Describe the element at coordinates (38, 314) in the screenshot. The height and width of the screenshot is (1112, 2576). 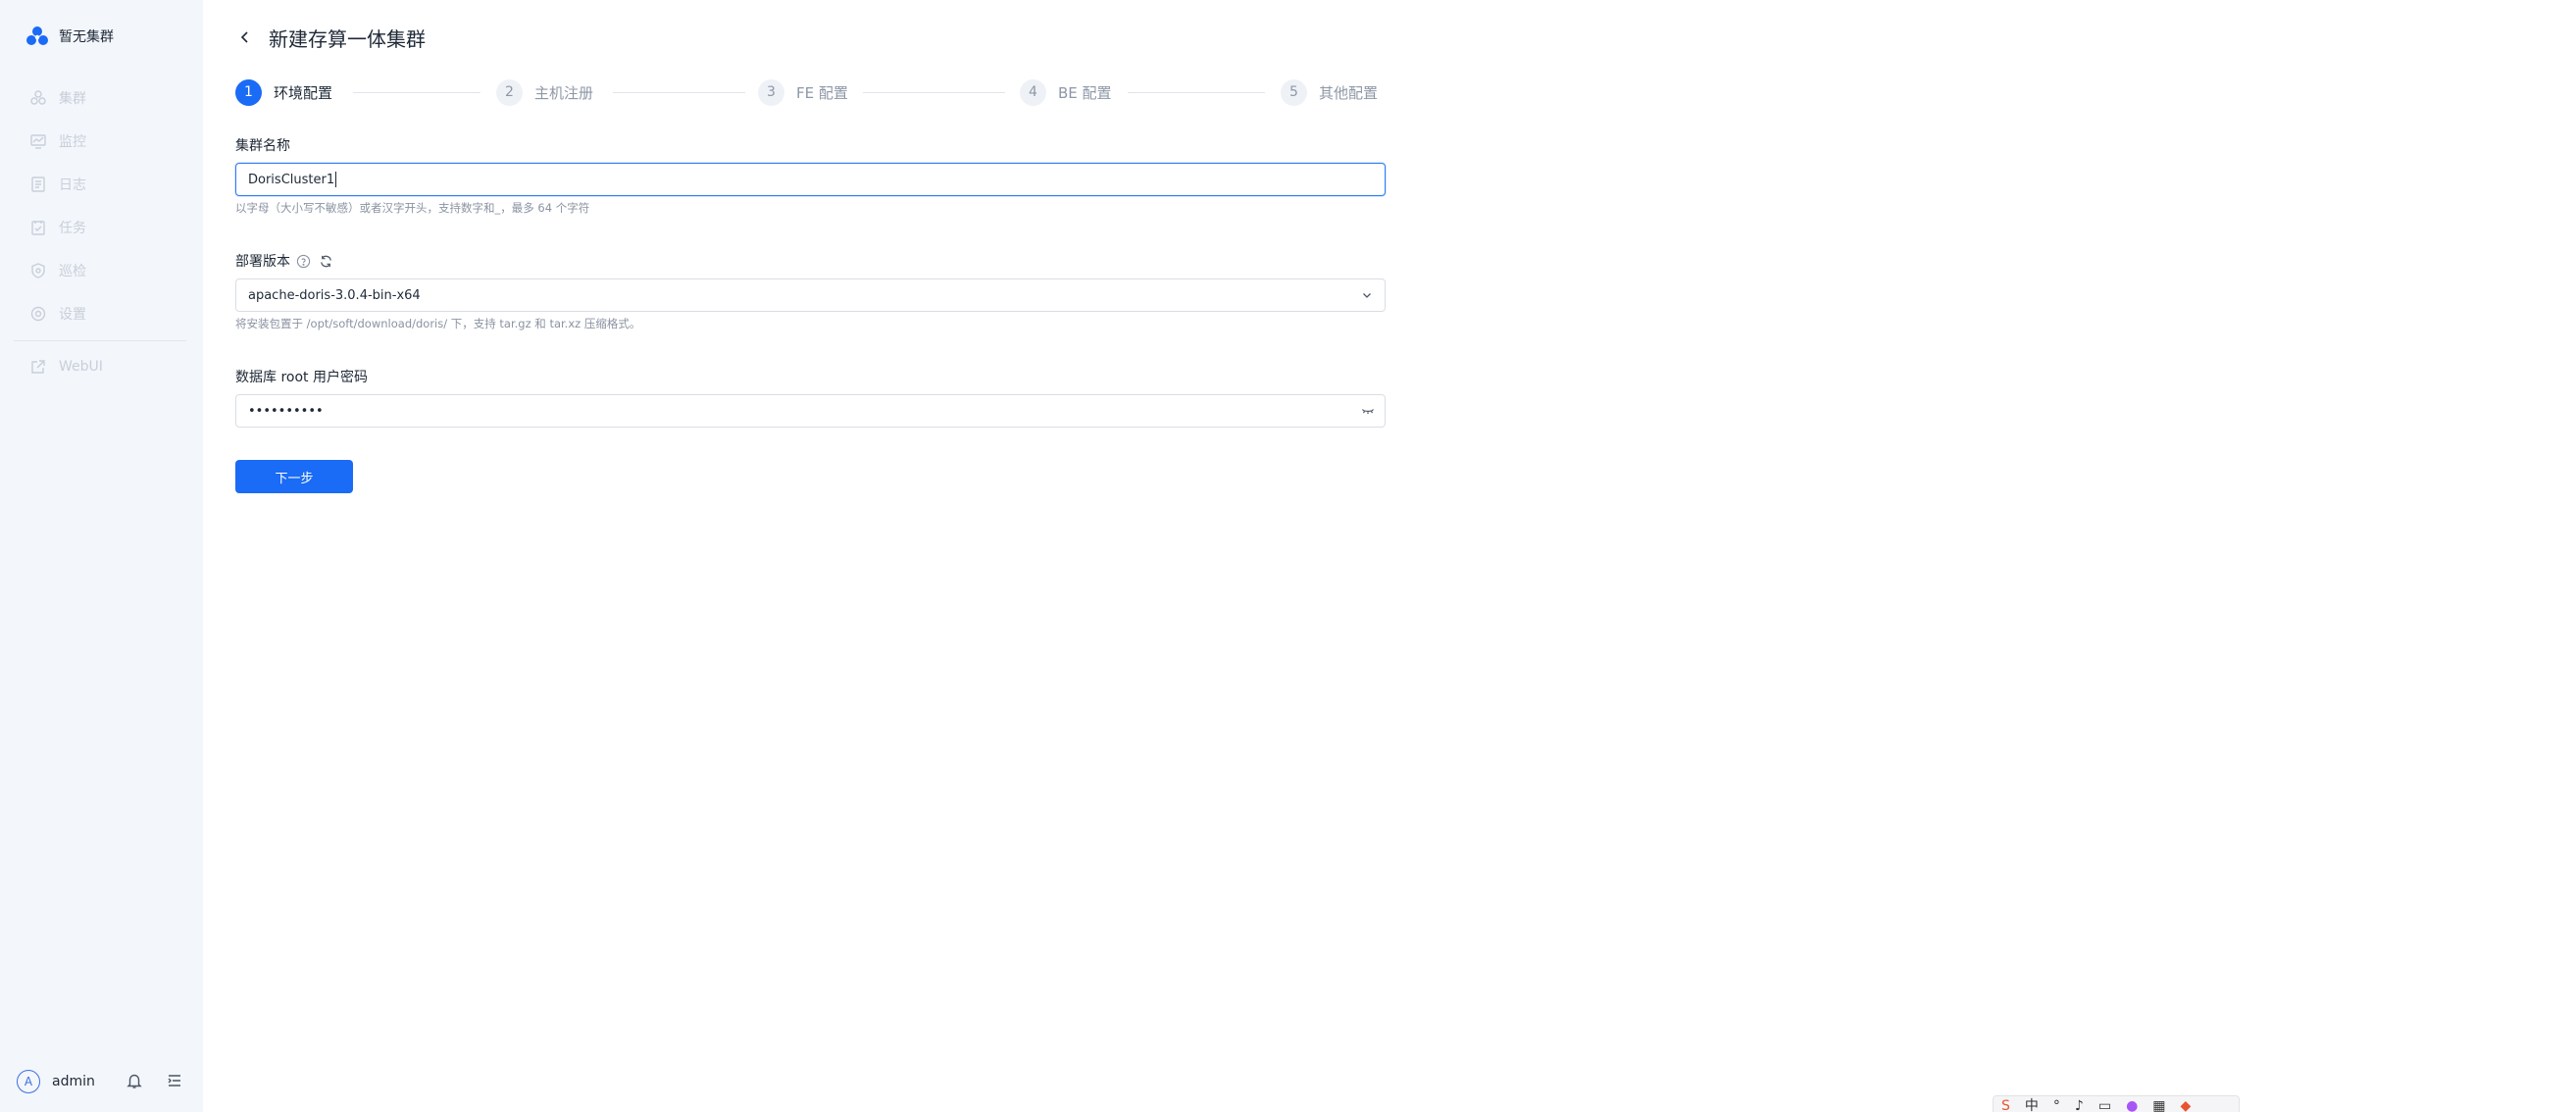
I see `settings-icon` at that location.